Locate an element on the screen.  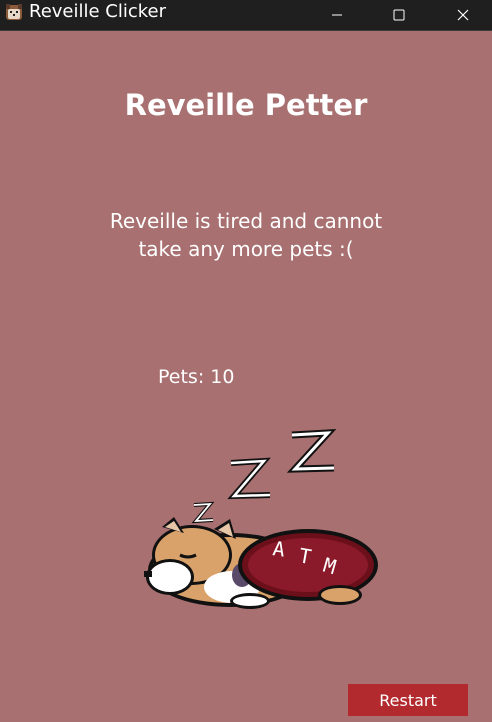
maximize-button is located at coordinates (399, 15).